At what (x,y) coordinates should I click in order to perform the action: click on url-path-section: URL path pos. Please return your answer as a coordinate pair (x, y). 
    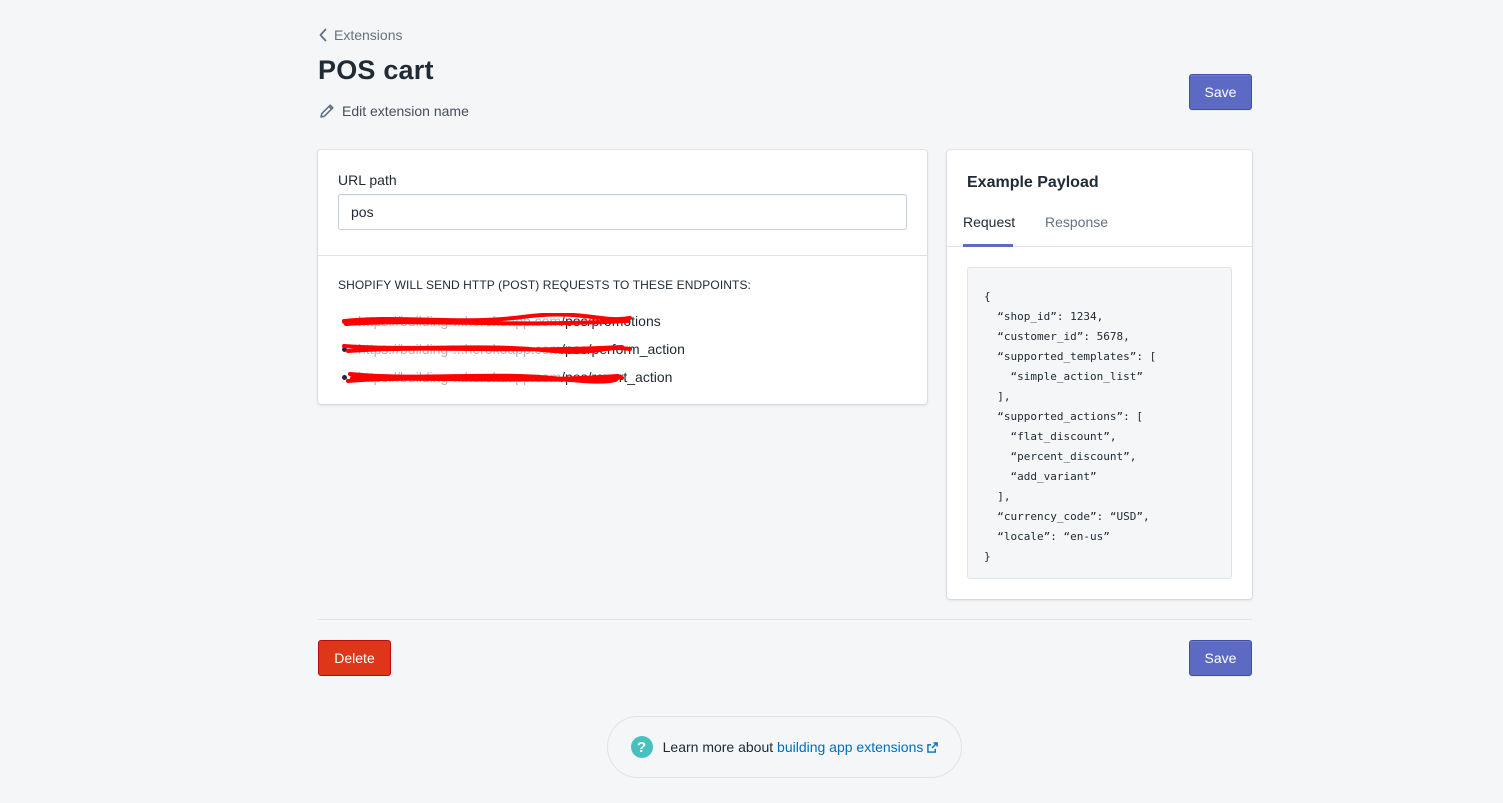
    Looking at the image, I should click on (622, 203).